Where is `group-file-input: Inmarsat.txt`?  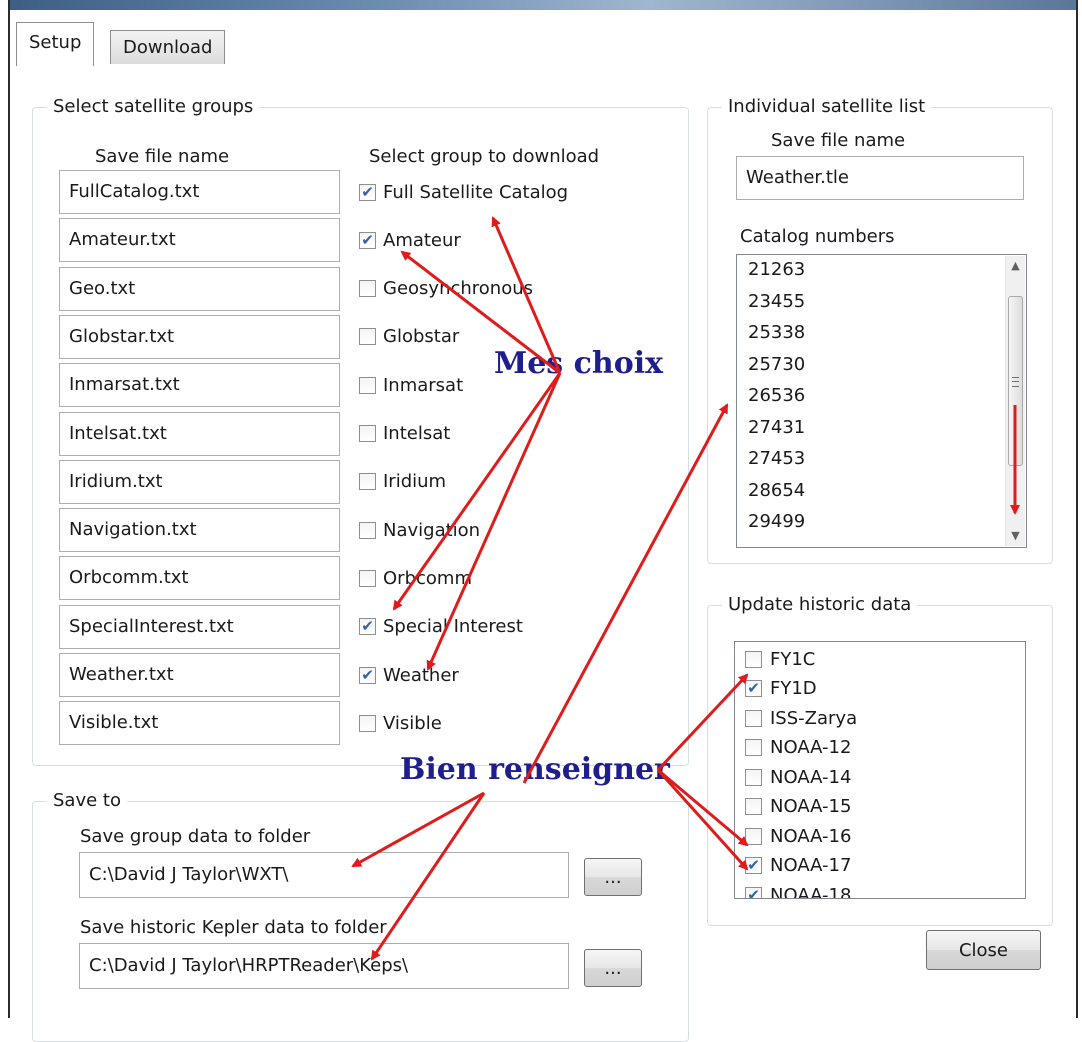
group-file-input: Inmarsat.txt is located at coordinates (199, 385).